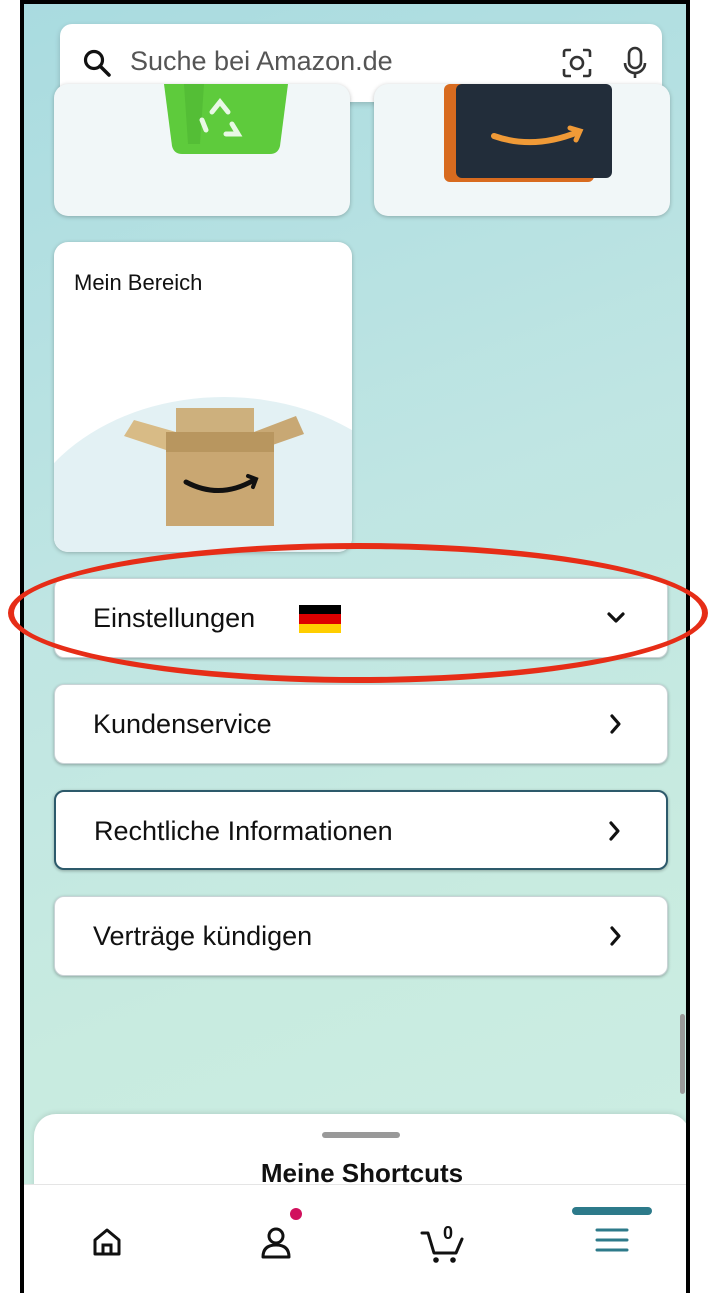 The width and height of the screenshot is (709, 1293). Describe the element at coordinates (361, 1135) in the screenshot. I see `drag-handle` at that location.